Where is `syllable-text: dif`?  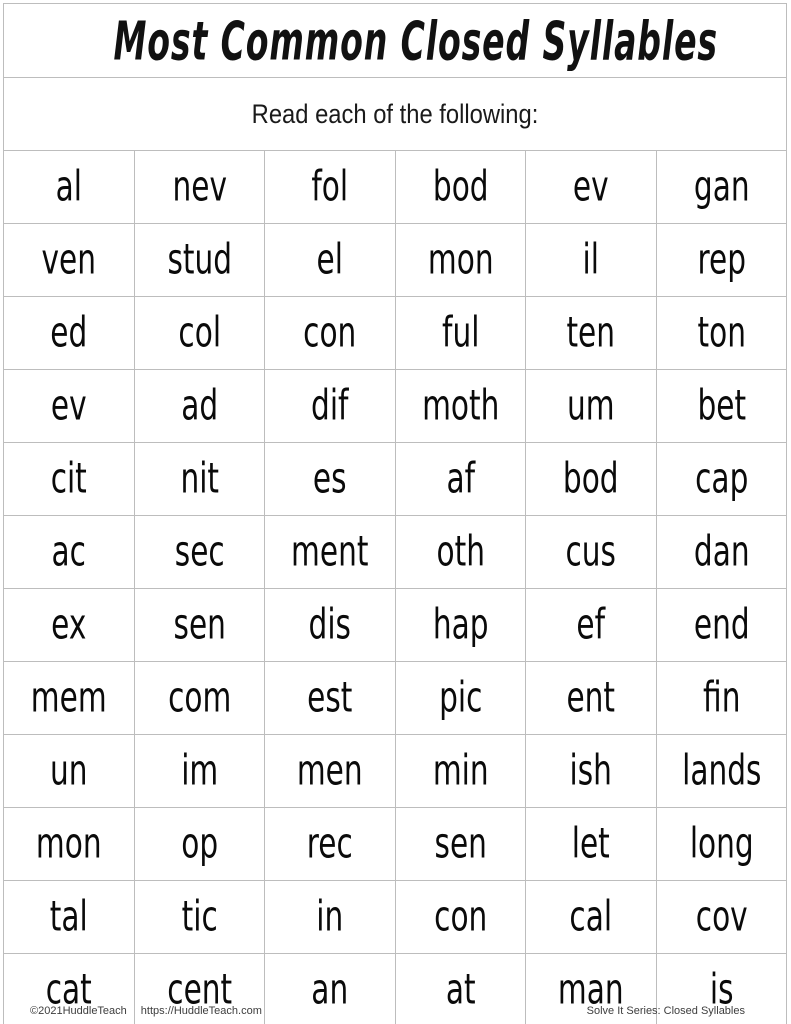
syllable-text: dif is located at coordinates (330, 405).